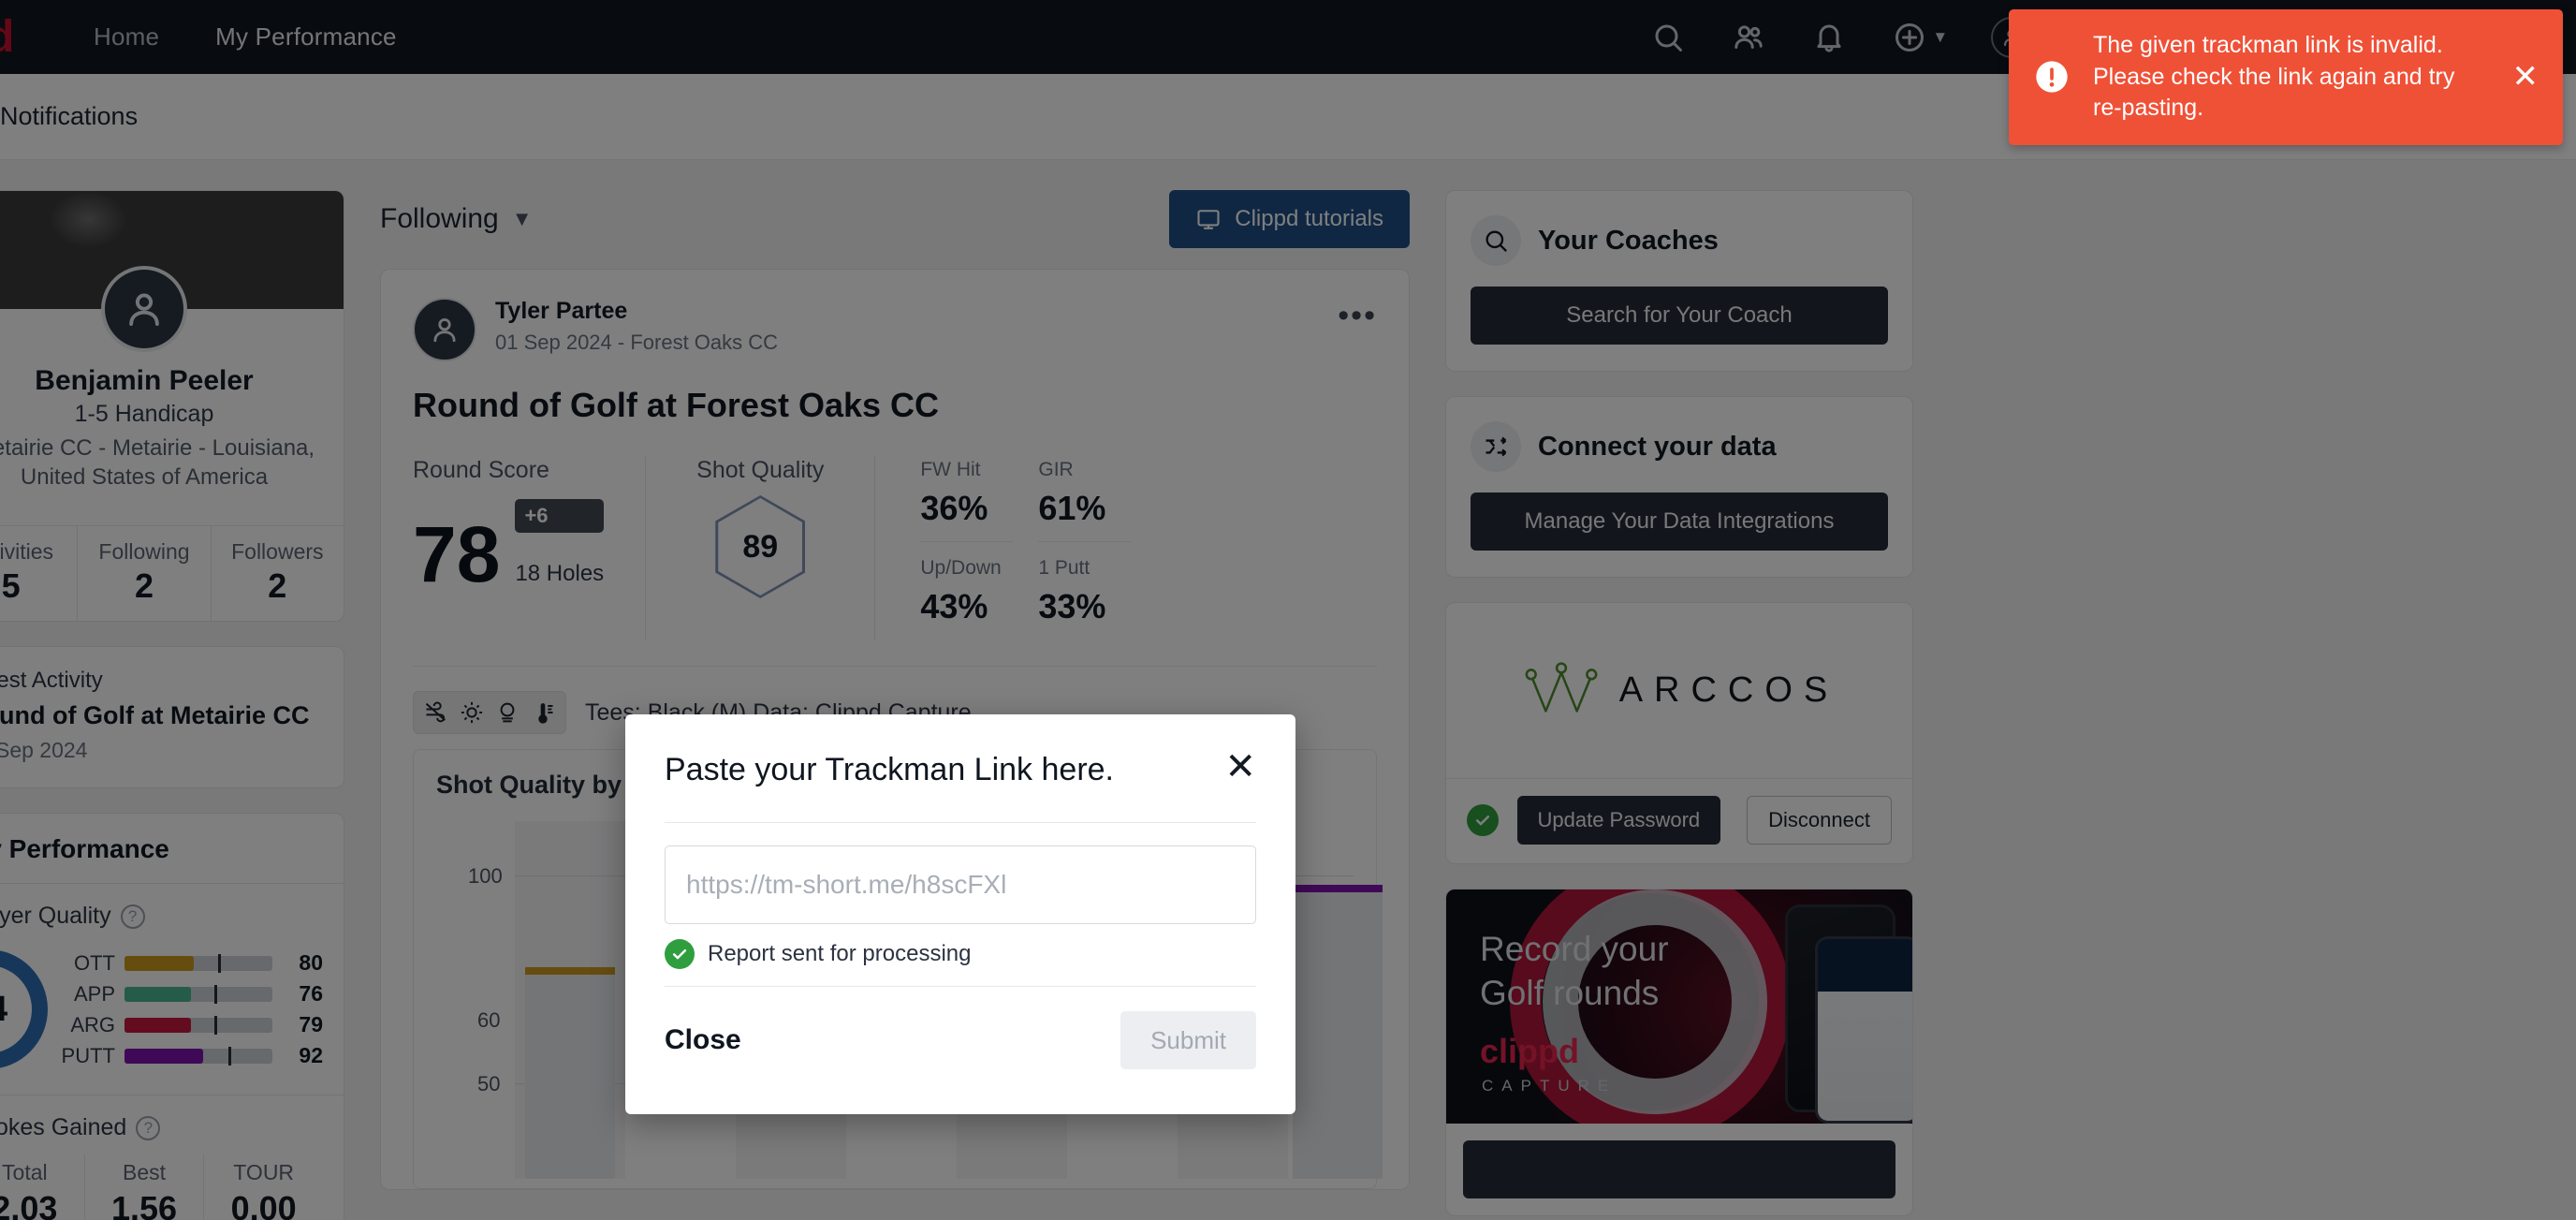 This screenshot has width=2576, height=1220. I want to click on modal-status: Report sent for processing, so click(961, 954).